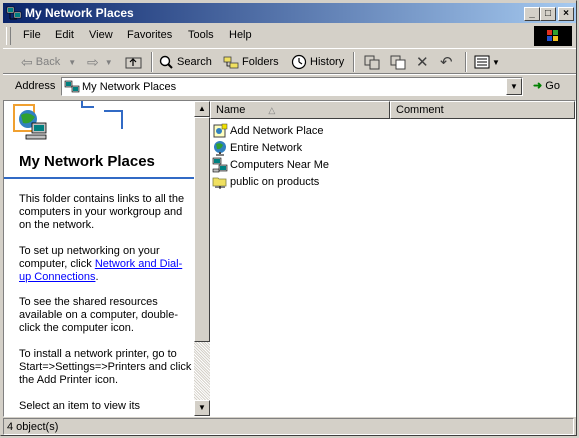  I want to click on views-dropdown-icon: ▼, so click(496, 62).